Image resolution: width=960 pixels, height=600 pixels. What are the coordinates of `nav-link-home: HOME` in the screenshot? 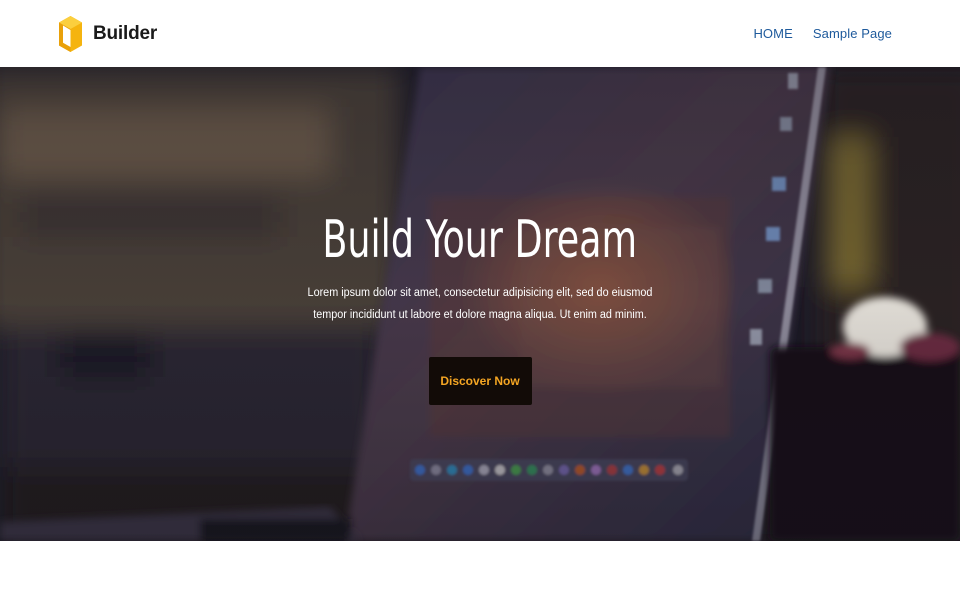 It's located at (772, 33).